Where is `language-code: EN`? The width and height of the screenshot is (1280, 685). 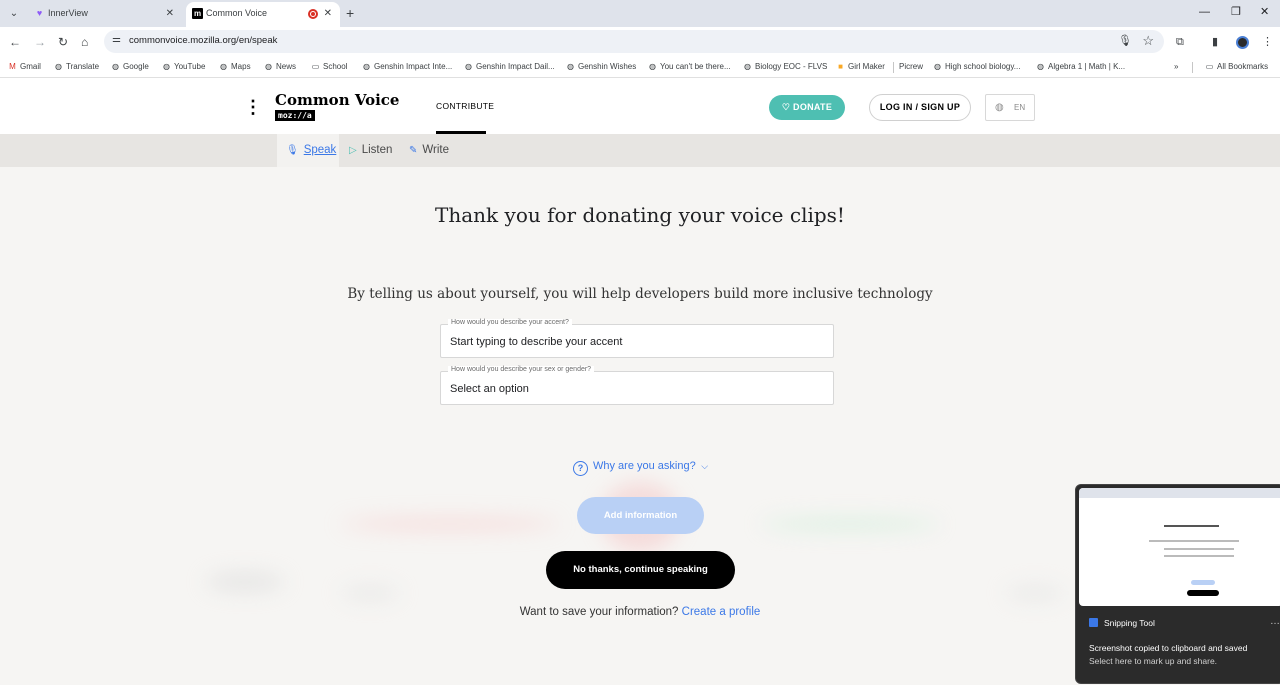 language-code: EN is located at coordinates (1020, 107).